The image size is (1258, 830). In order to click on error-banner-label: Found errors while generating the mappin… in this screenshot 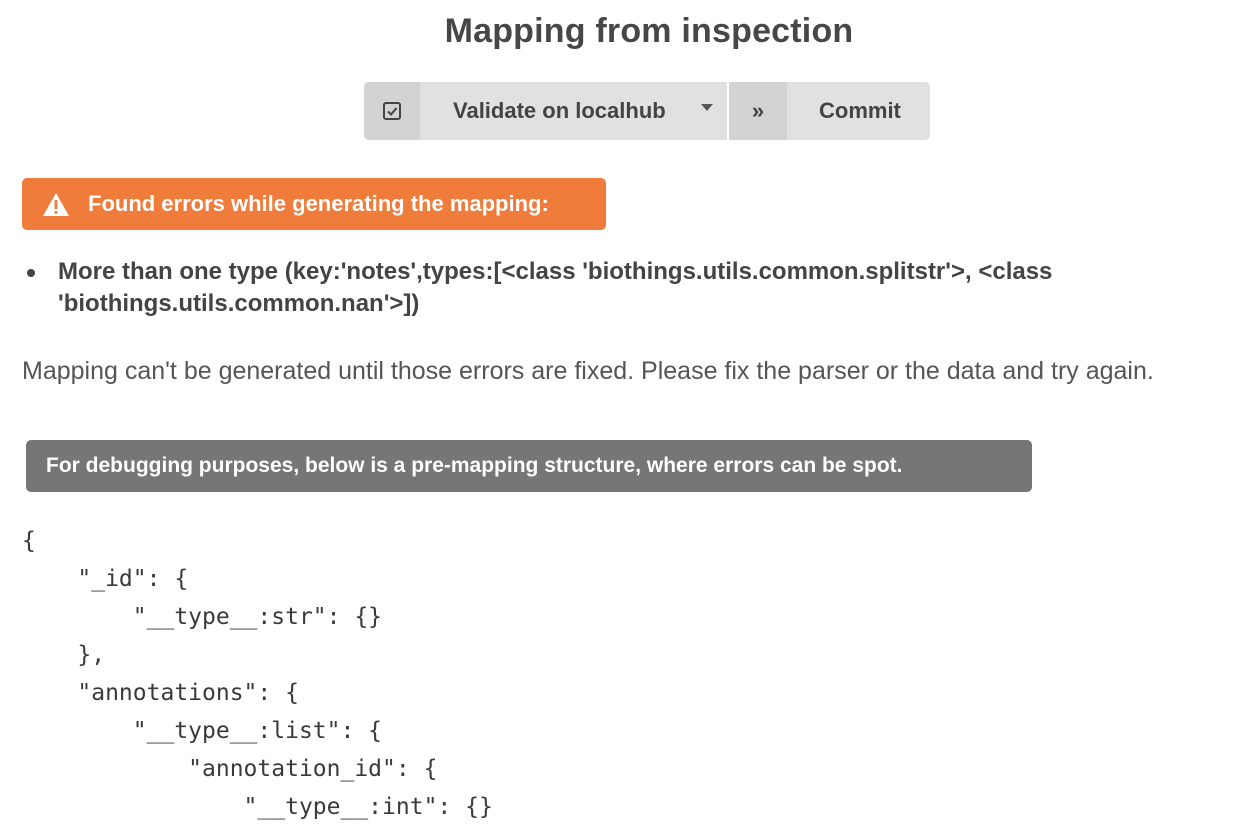, I will do `click(318, 203)`.